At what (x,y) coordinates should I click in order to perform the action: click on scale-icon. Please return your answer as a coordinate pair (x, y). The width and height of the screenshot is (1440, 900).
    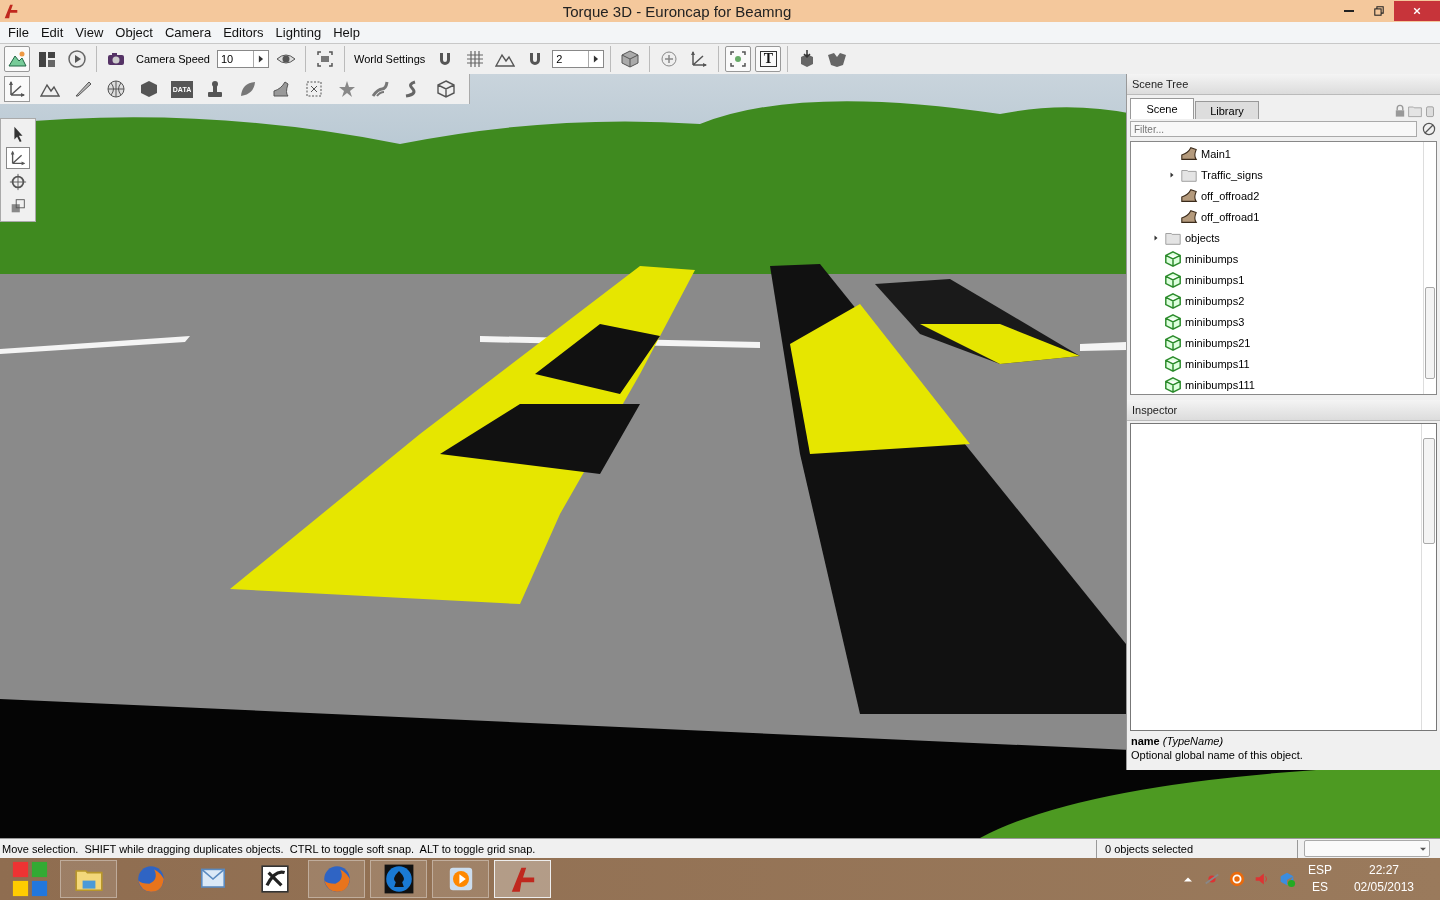
    Looking at the image, I should click on (18, 206).